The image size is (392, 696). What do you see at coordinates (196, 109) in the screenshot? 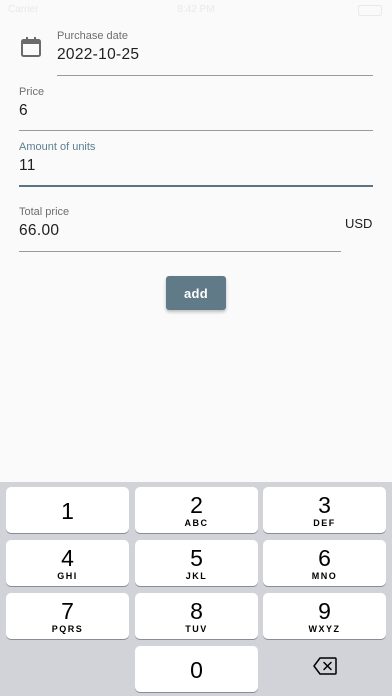
I see `price-field: Price 6` at bounding box center [196, 109].